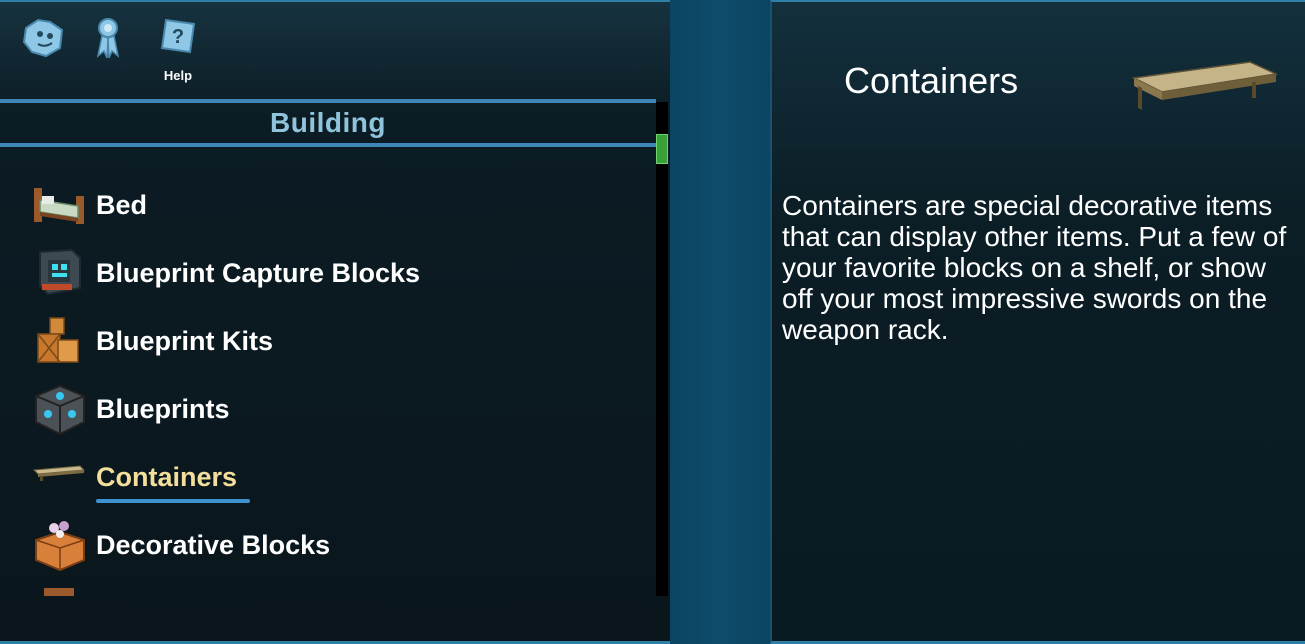 The height and width of the screenshot is (644, 1305). Describe the element at coordinates (931, 80) in the screenshot. I see `detail-title: Containers` at that location.